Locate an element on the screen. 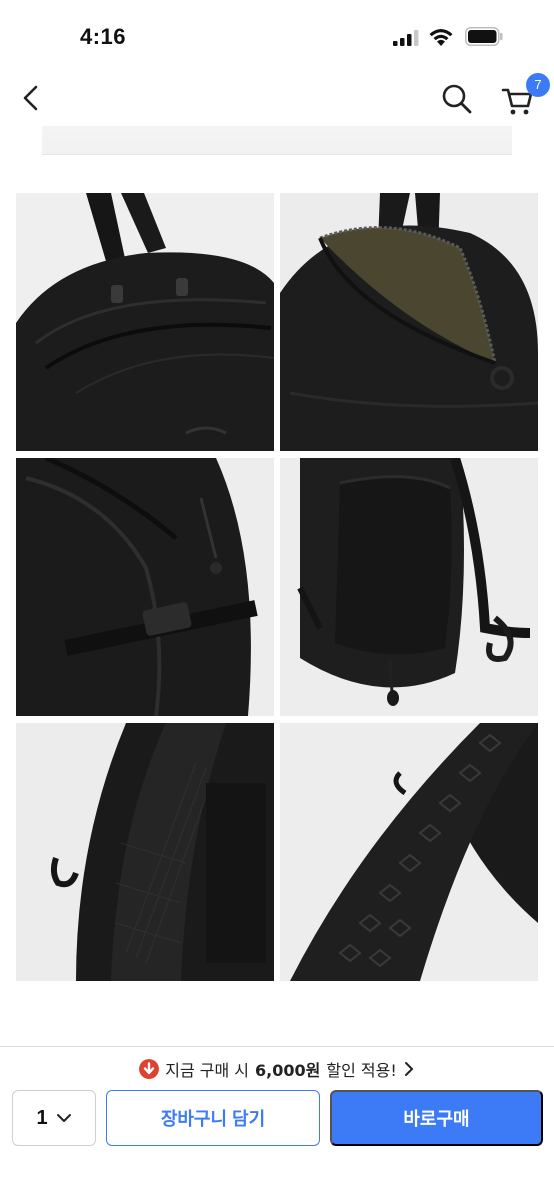 This screenshot has width=554, height=1200. status-time: 4:16 is located at coordinates (103, 36).